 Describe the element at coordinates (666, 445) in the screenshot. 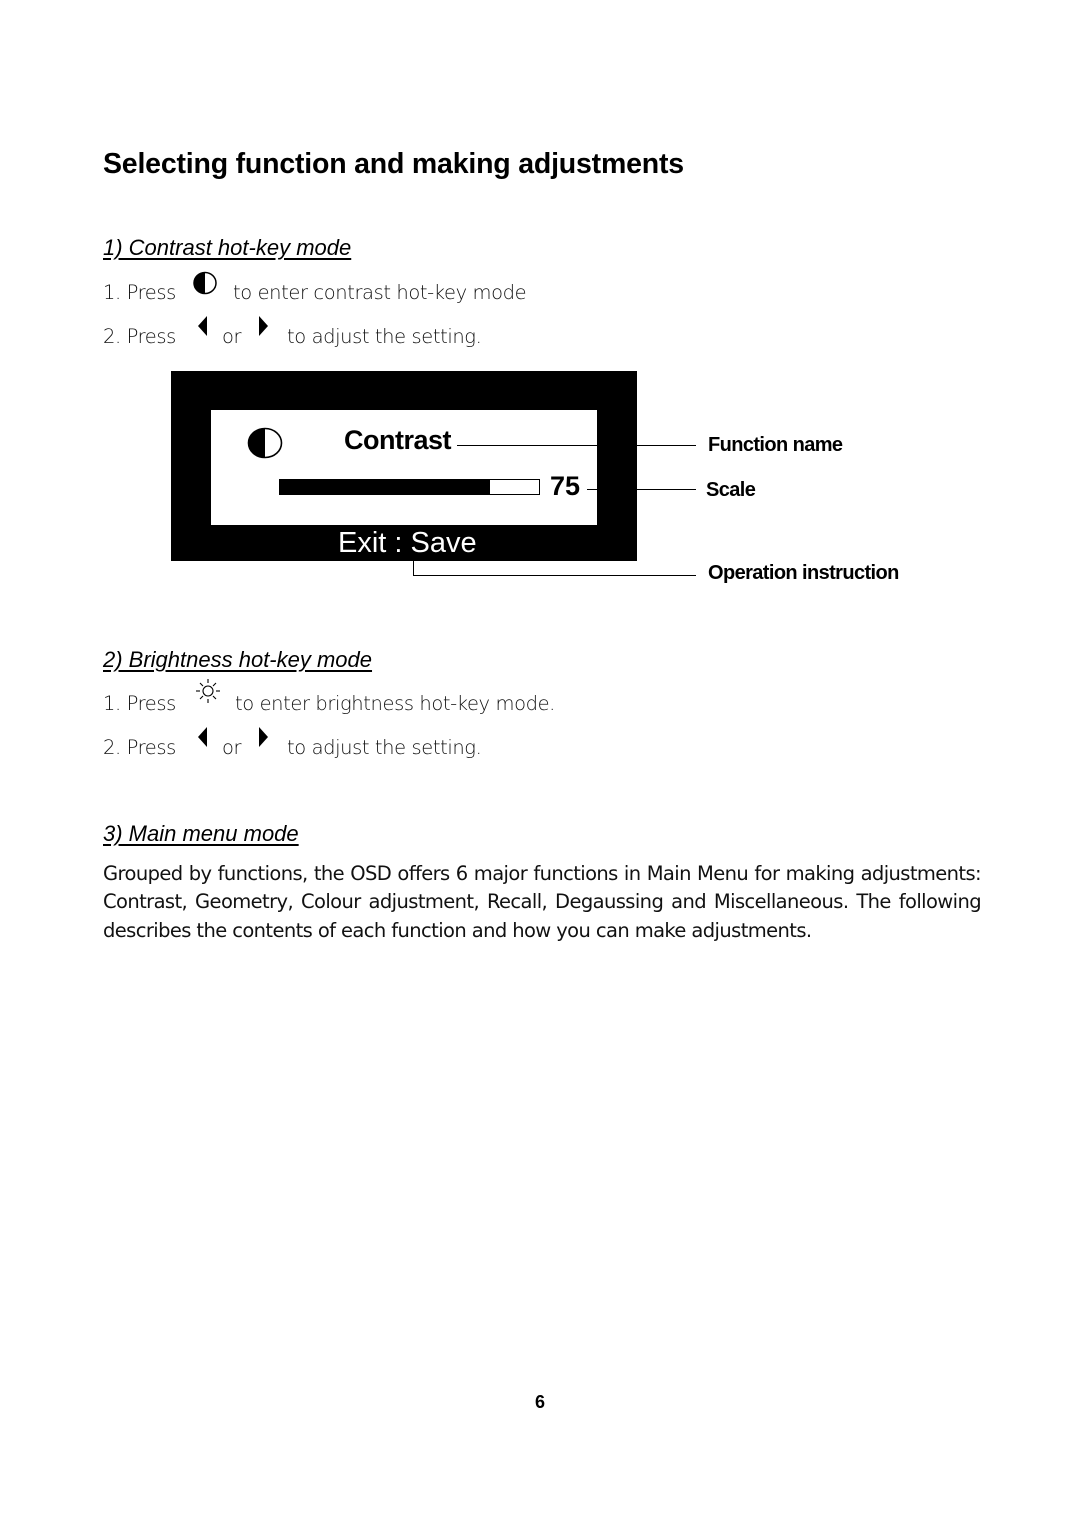

I see `callout-line-function-outer` at that location.